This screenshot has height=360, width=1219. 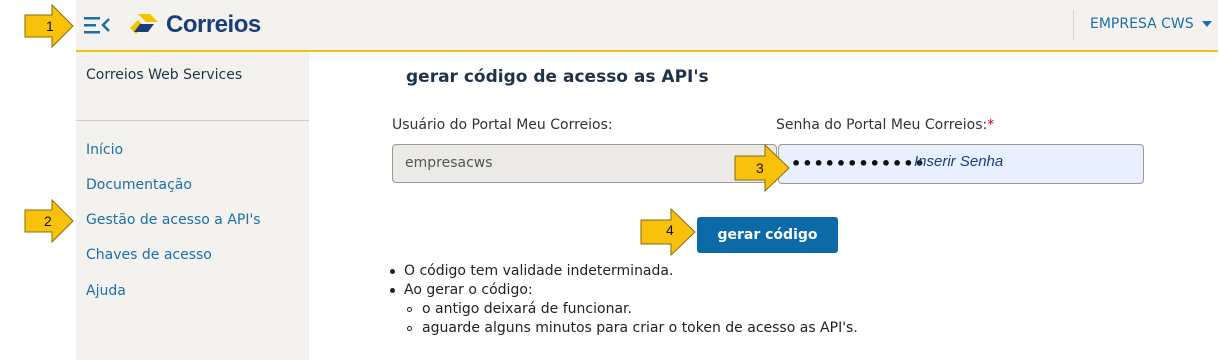 I want to click on user-field: empresacws, so click(x=584, y=163).